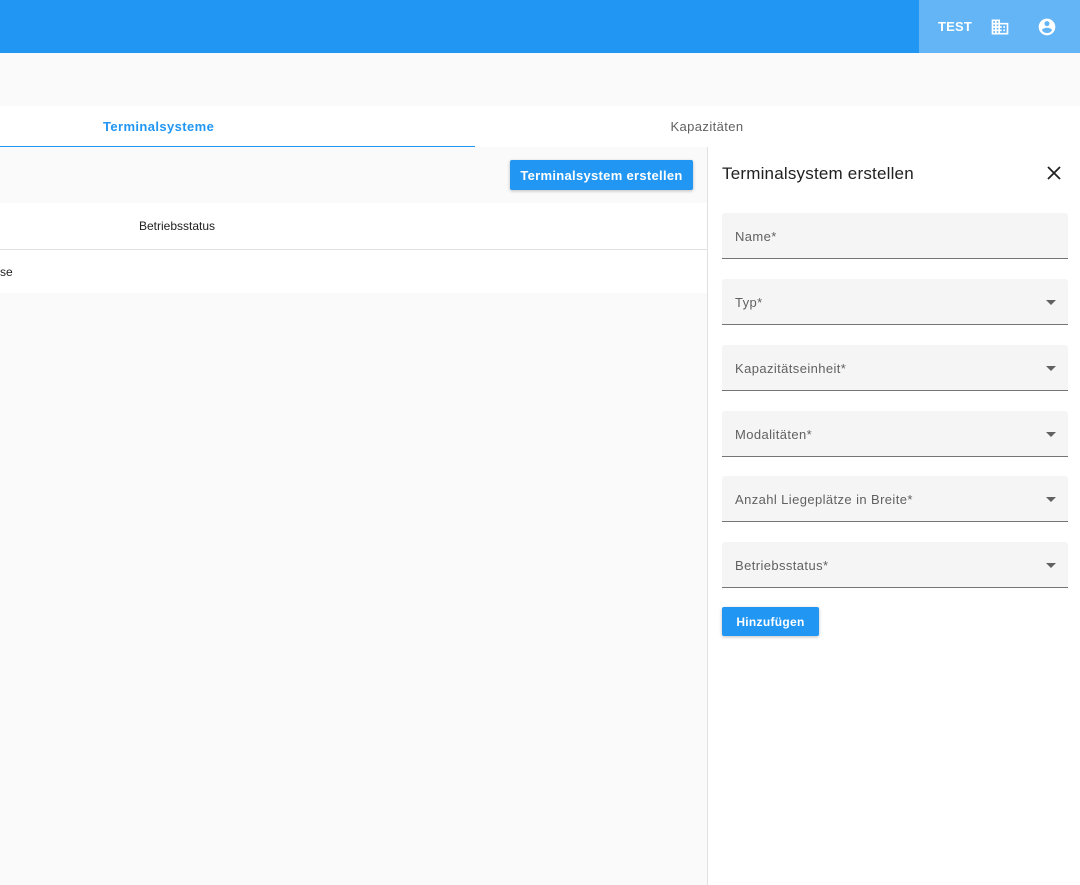 Image resolution: width=1080 pixels, height=885 pixels. Describe the element at coordinates (895, 368) in the screenshot. I see `kapazitaetseinheit-select: Kapazitätseinheit*` at that location.